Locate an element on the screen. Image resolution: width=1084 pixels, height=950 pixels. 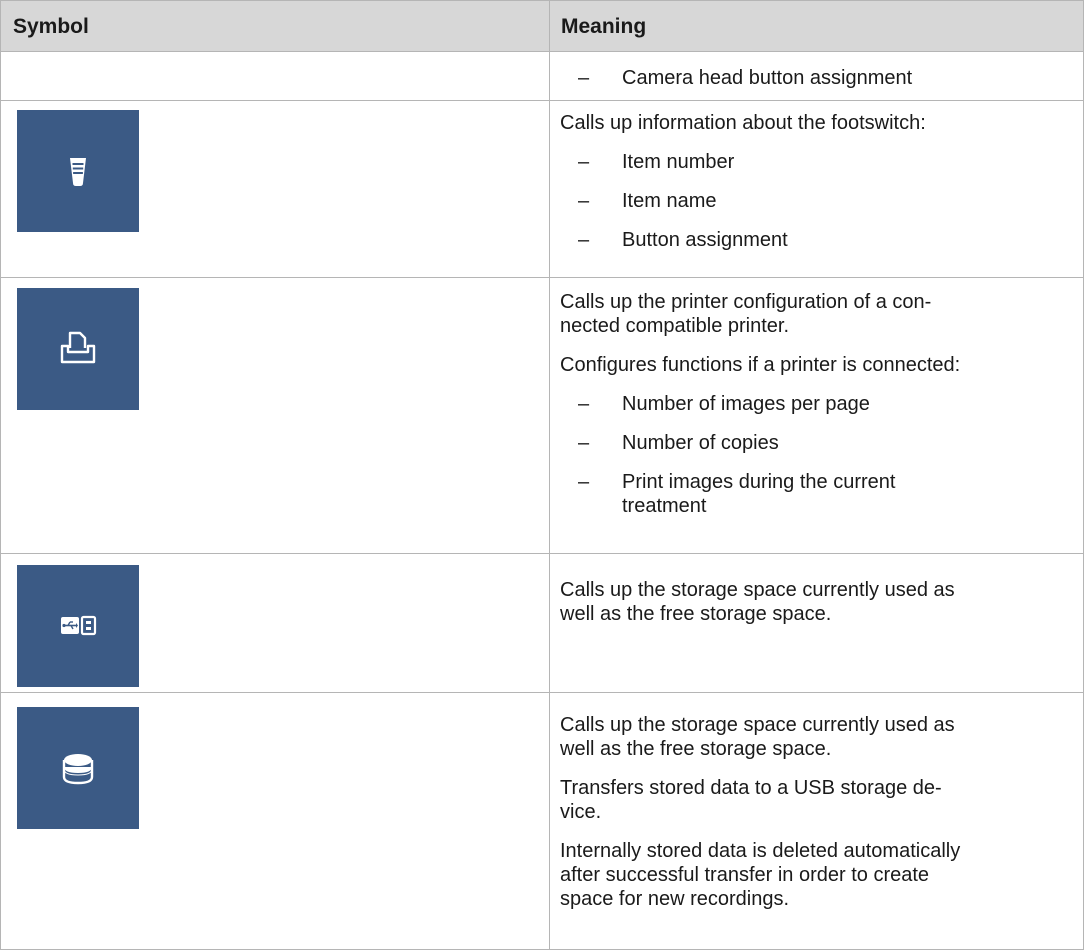
printer-icon is located at coordinates (78, 349).